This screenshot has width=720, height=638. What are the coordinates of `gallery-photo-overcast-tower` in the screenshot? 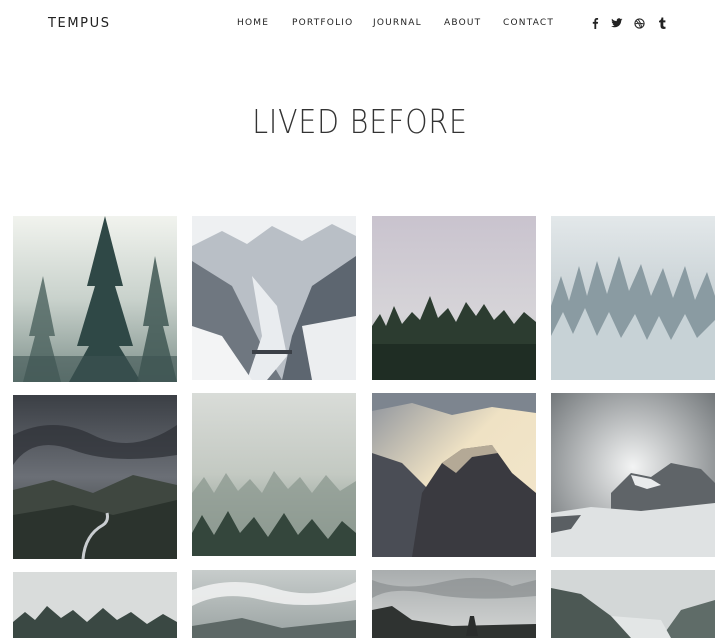 It's located at (454, 604).